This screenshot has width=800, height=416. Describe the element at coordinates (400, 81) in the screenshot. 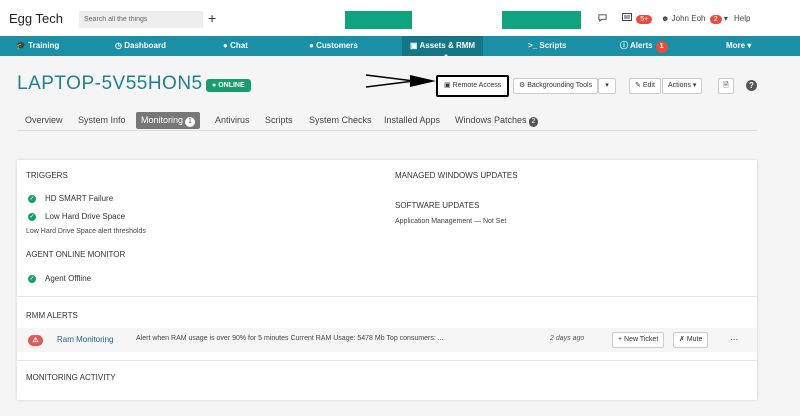

I see `annotation-arrow` at that location.